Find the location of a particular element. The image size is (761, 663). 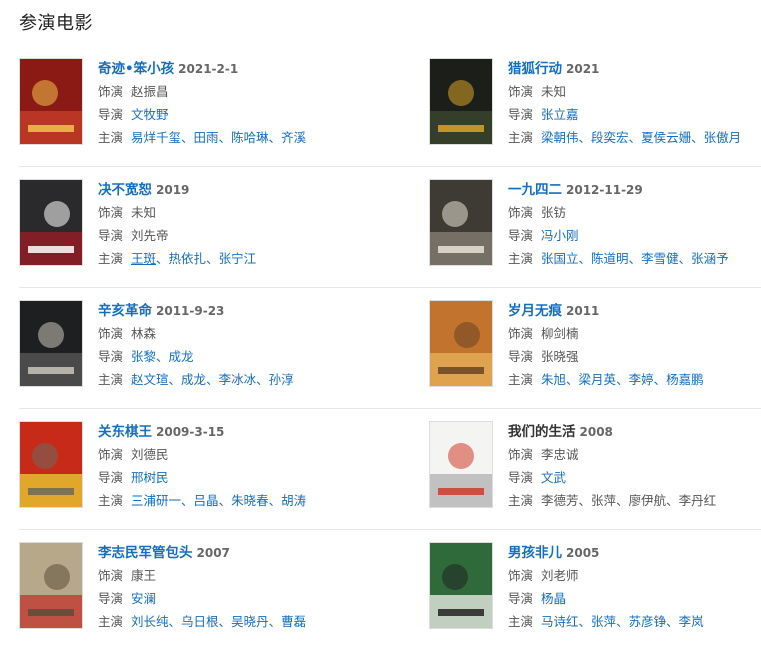

person-link: 张涵予 is located at coordinates (710, 258).